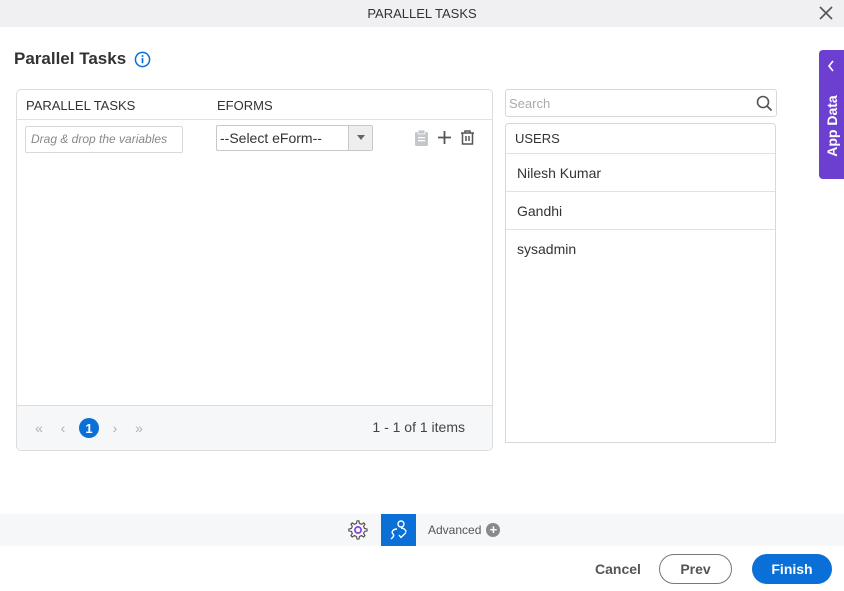  What do you see at coordinates (142, 59) in the screenshot?
I see `info-icon` at bounding box center [142, 59].